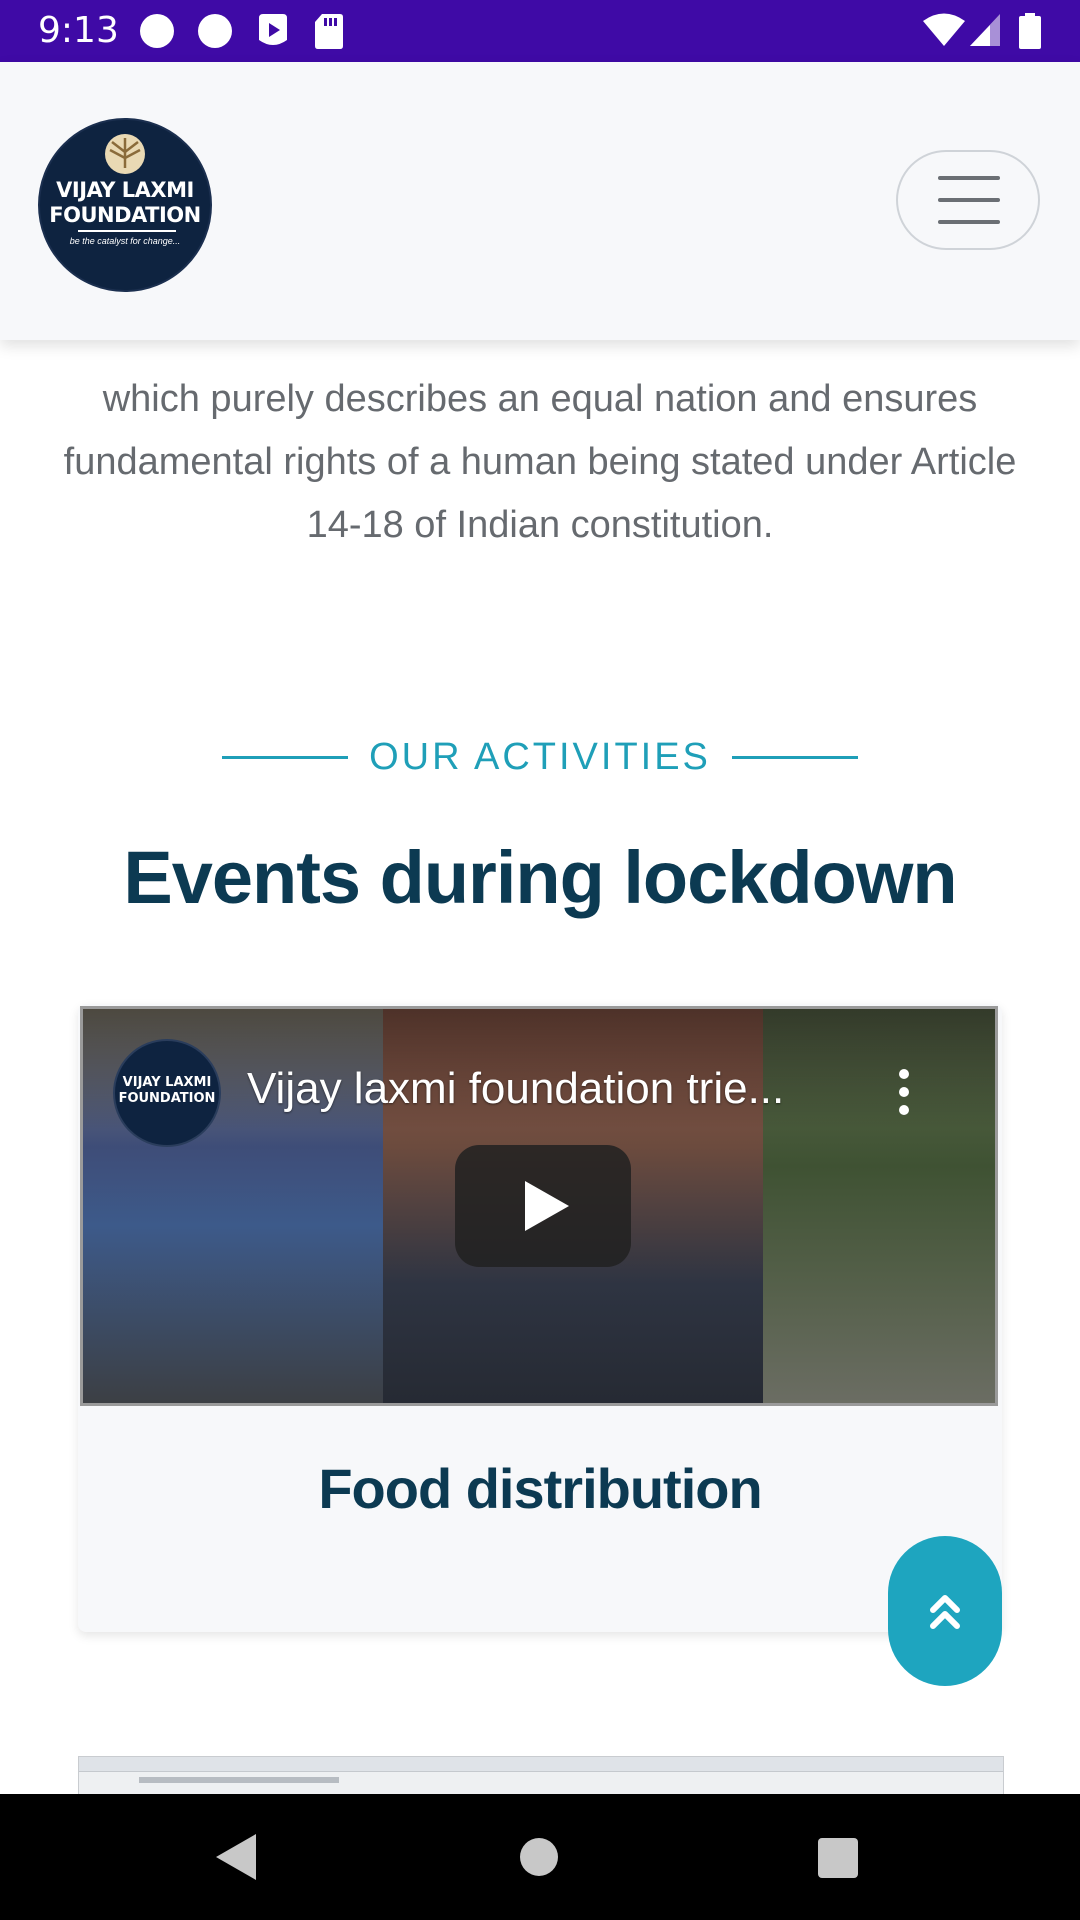 This screenshot has width=1080, height=1920. Describe the element at coordinates (985, 30) in the screenshot. I see `signal-icon` at that location.